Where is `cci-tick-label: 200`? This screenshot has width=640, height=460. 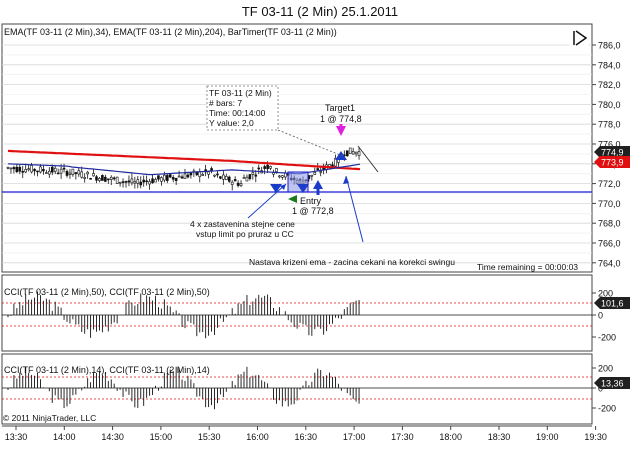 cci-tick-label: 200 is located at coordinates (605, 369).